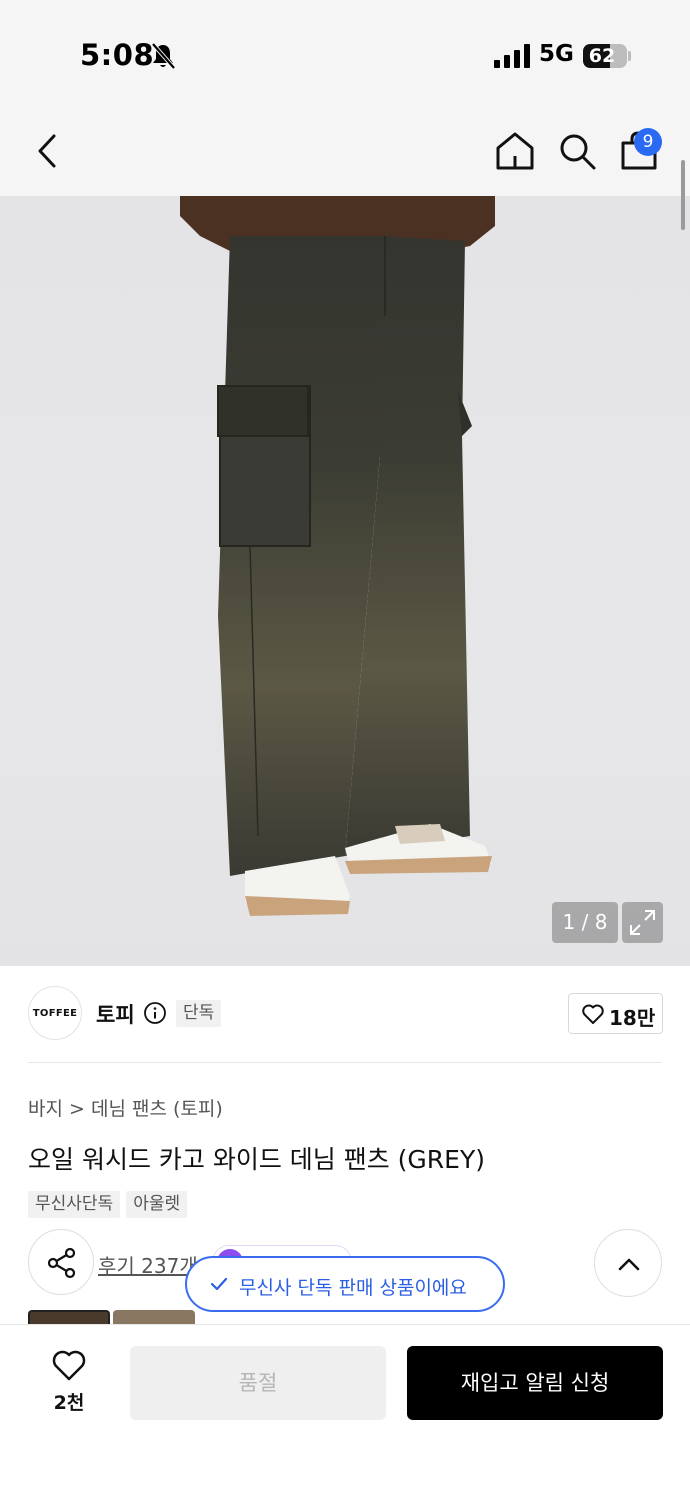 The image size is (690, 1500). Describe the element at coordinates (648, 142) in the screenshot. I see `cart-count-badge: 9` at that location.